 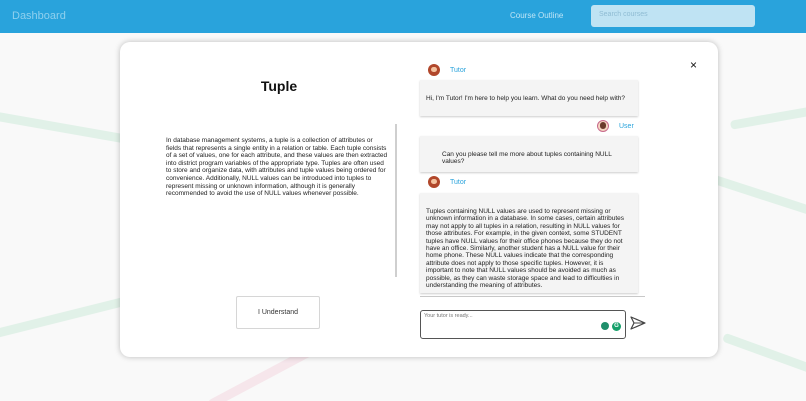 What do you see at coordinates (403, 16) in the screenshot?
I see `app-header: Dashboard Course Outline Search courses` at bounding box center [403, 16].